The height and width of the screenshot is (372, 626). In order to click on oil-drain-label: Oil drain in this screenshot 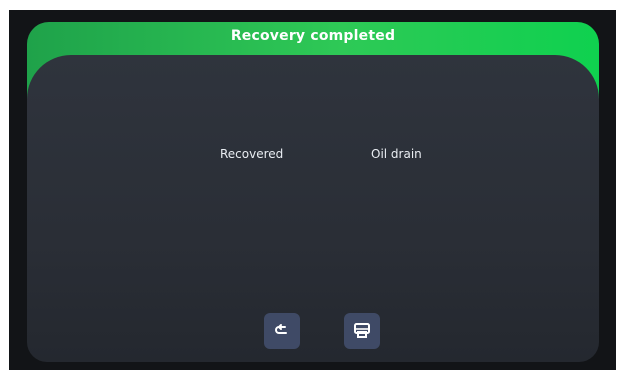, I will do `click(396, 154)`.